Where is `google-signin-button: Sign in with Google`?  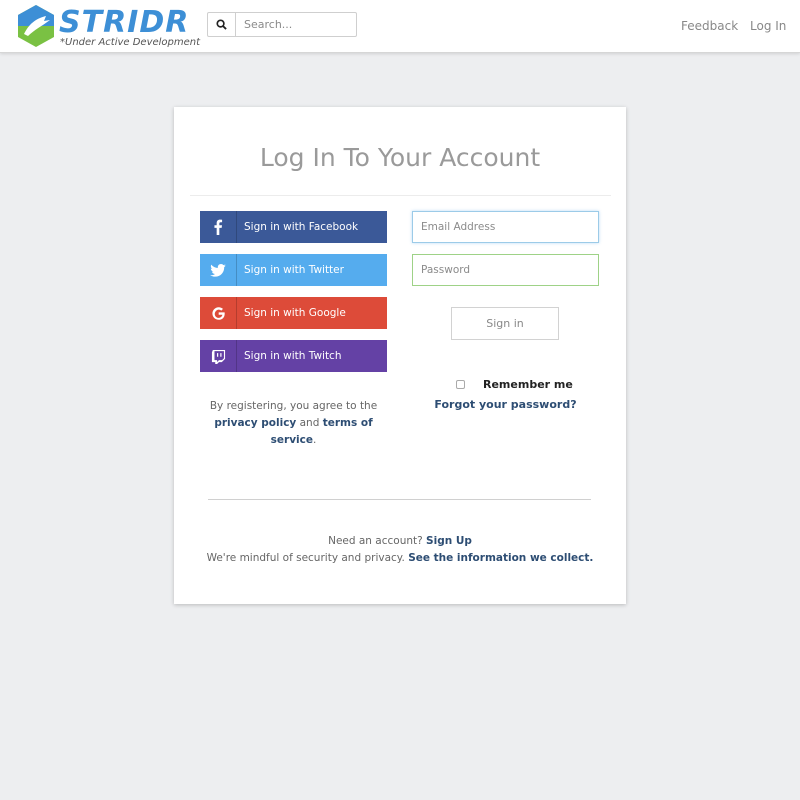 google-signin-button: Sign in with Google is located at coordinates (293, 313).